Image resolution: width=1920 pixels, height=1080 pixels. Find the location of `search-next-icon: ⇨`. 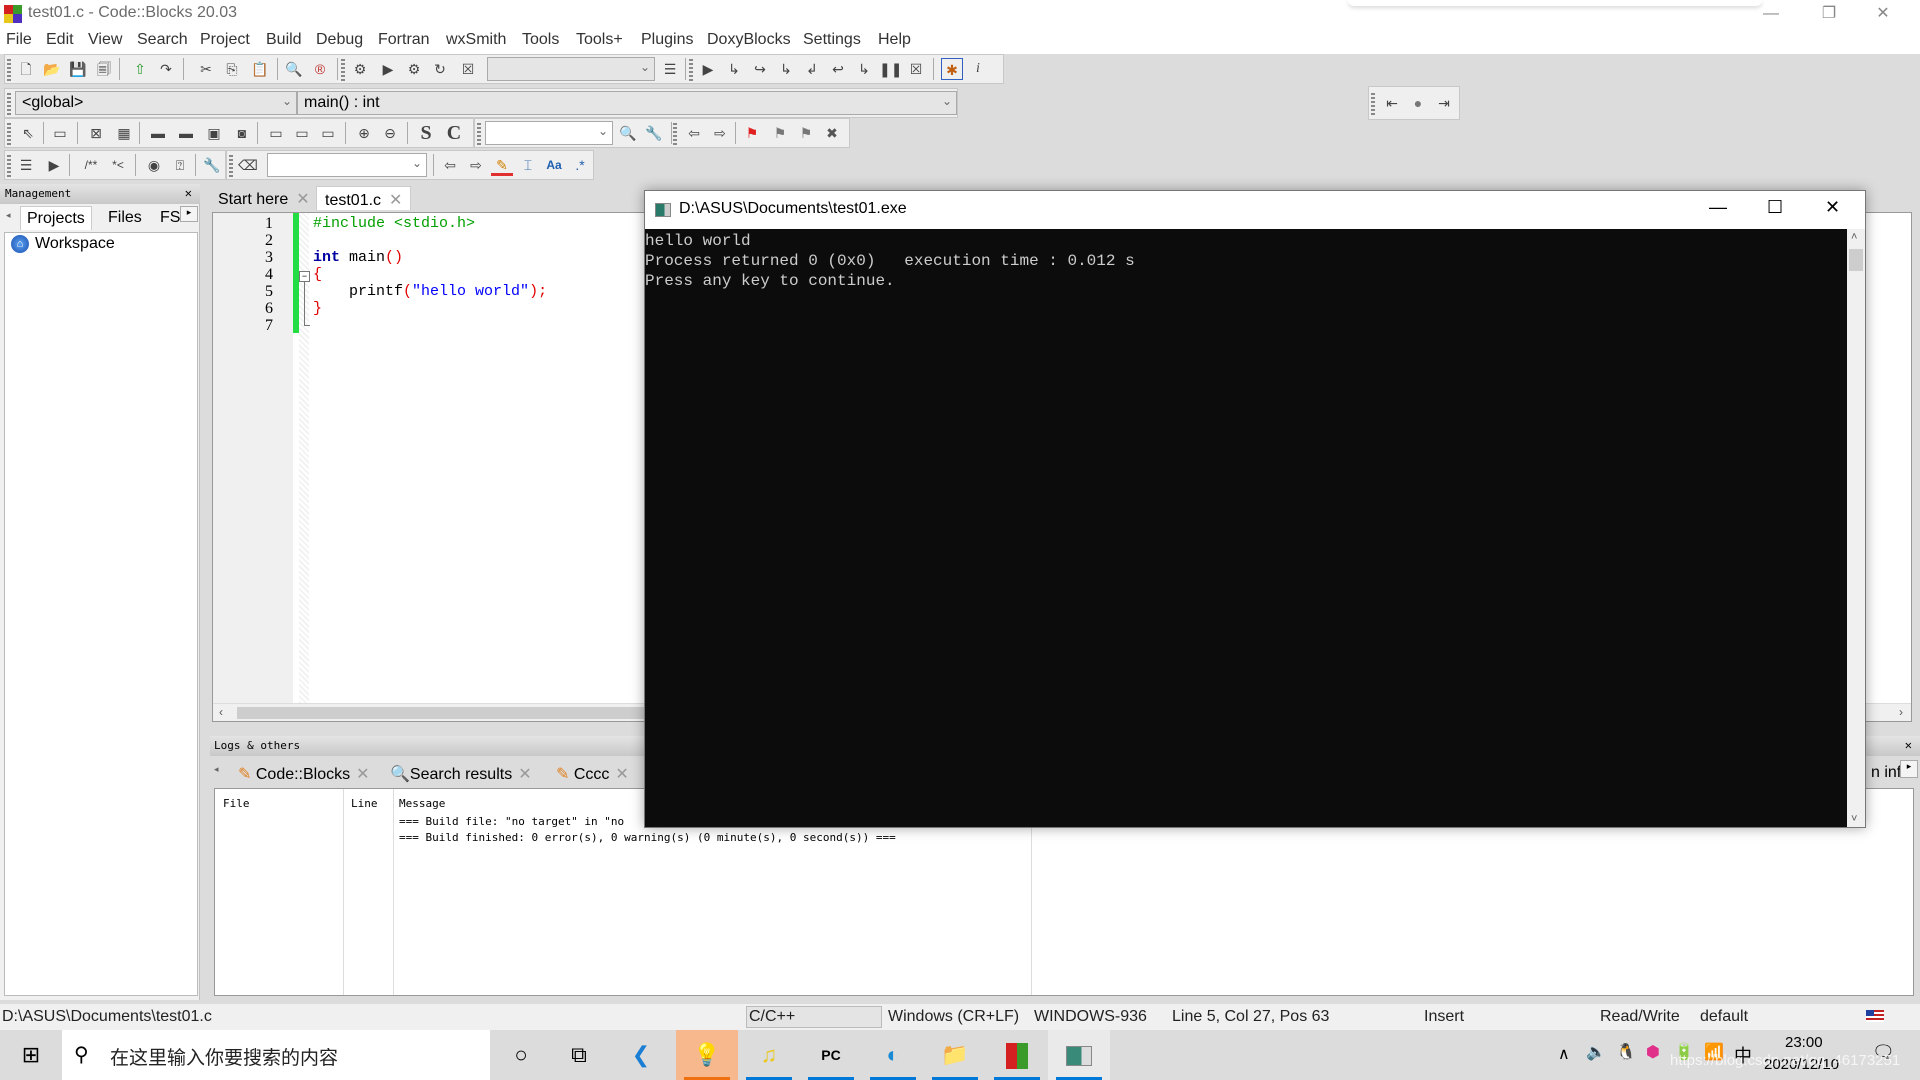

search-next-icon: ⇨ is located at coordinates (476, 165).